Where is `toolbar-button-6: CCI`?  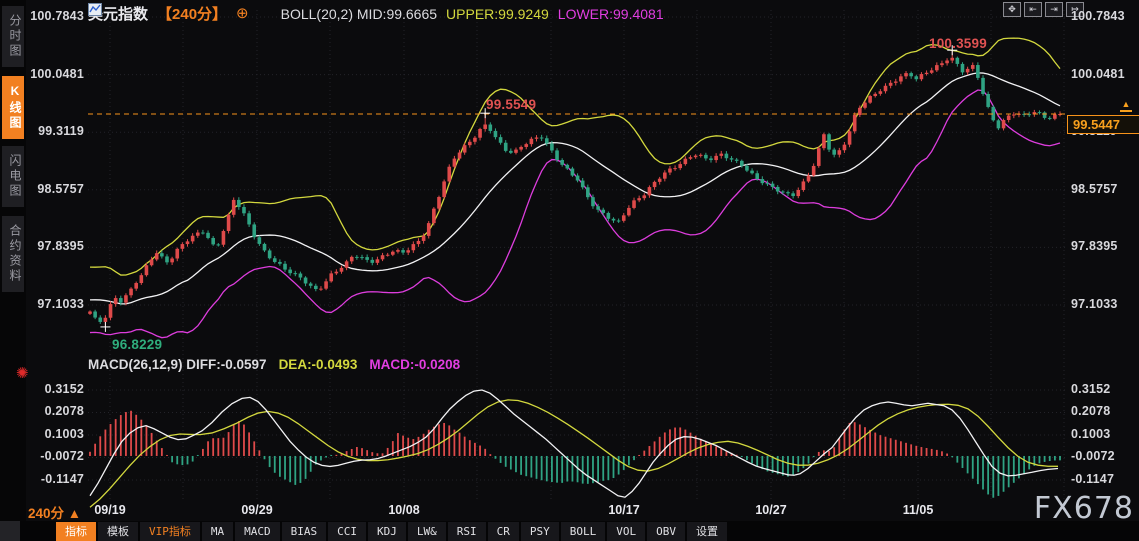 toolbar-button-6: CCI is located at coordinates (347, 531).